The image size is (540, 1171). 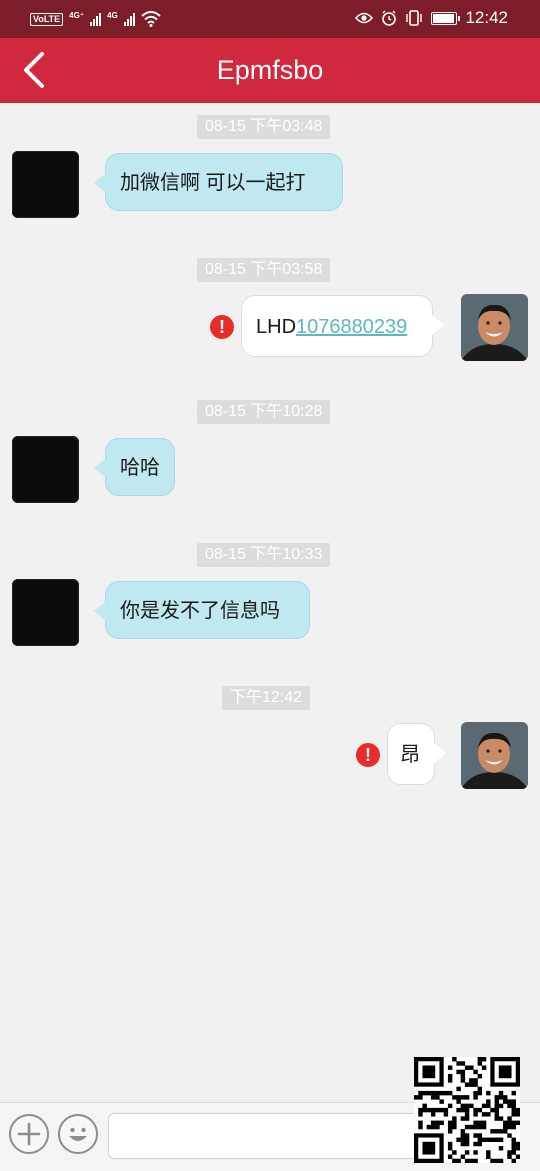 I want to click on add-button, so click(x=29, y=1134).